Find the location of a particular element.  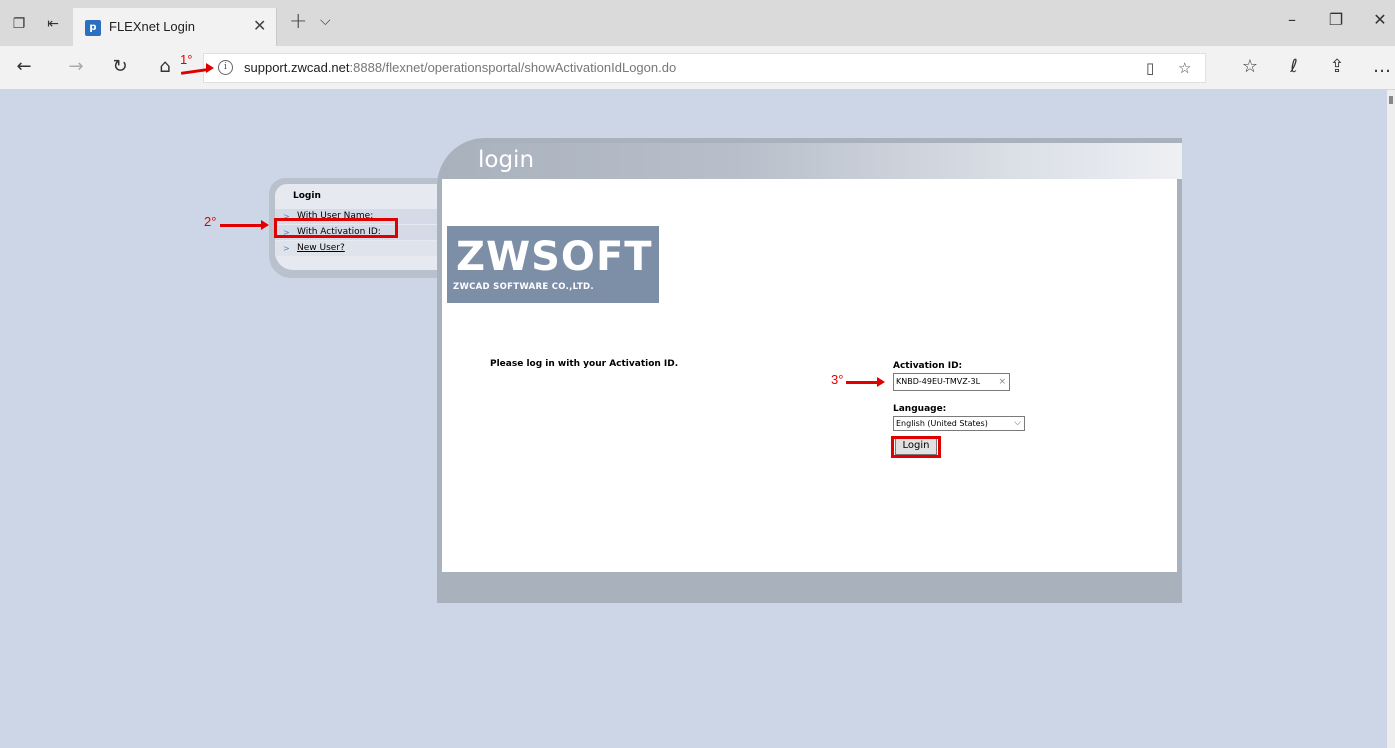

home-icon: ⌂ is located at coordinates (165, 66).